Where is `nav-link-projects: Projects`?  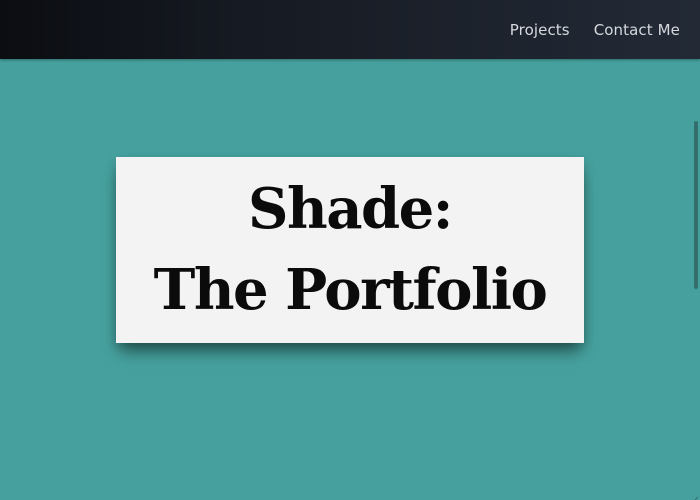 nav-link-projects: Projects is located at coordinates (540, 30).